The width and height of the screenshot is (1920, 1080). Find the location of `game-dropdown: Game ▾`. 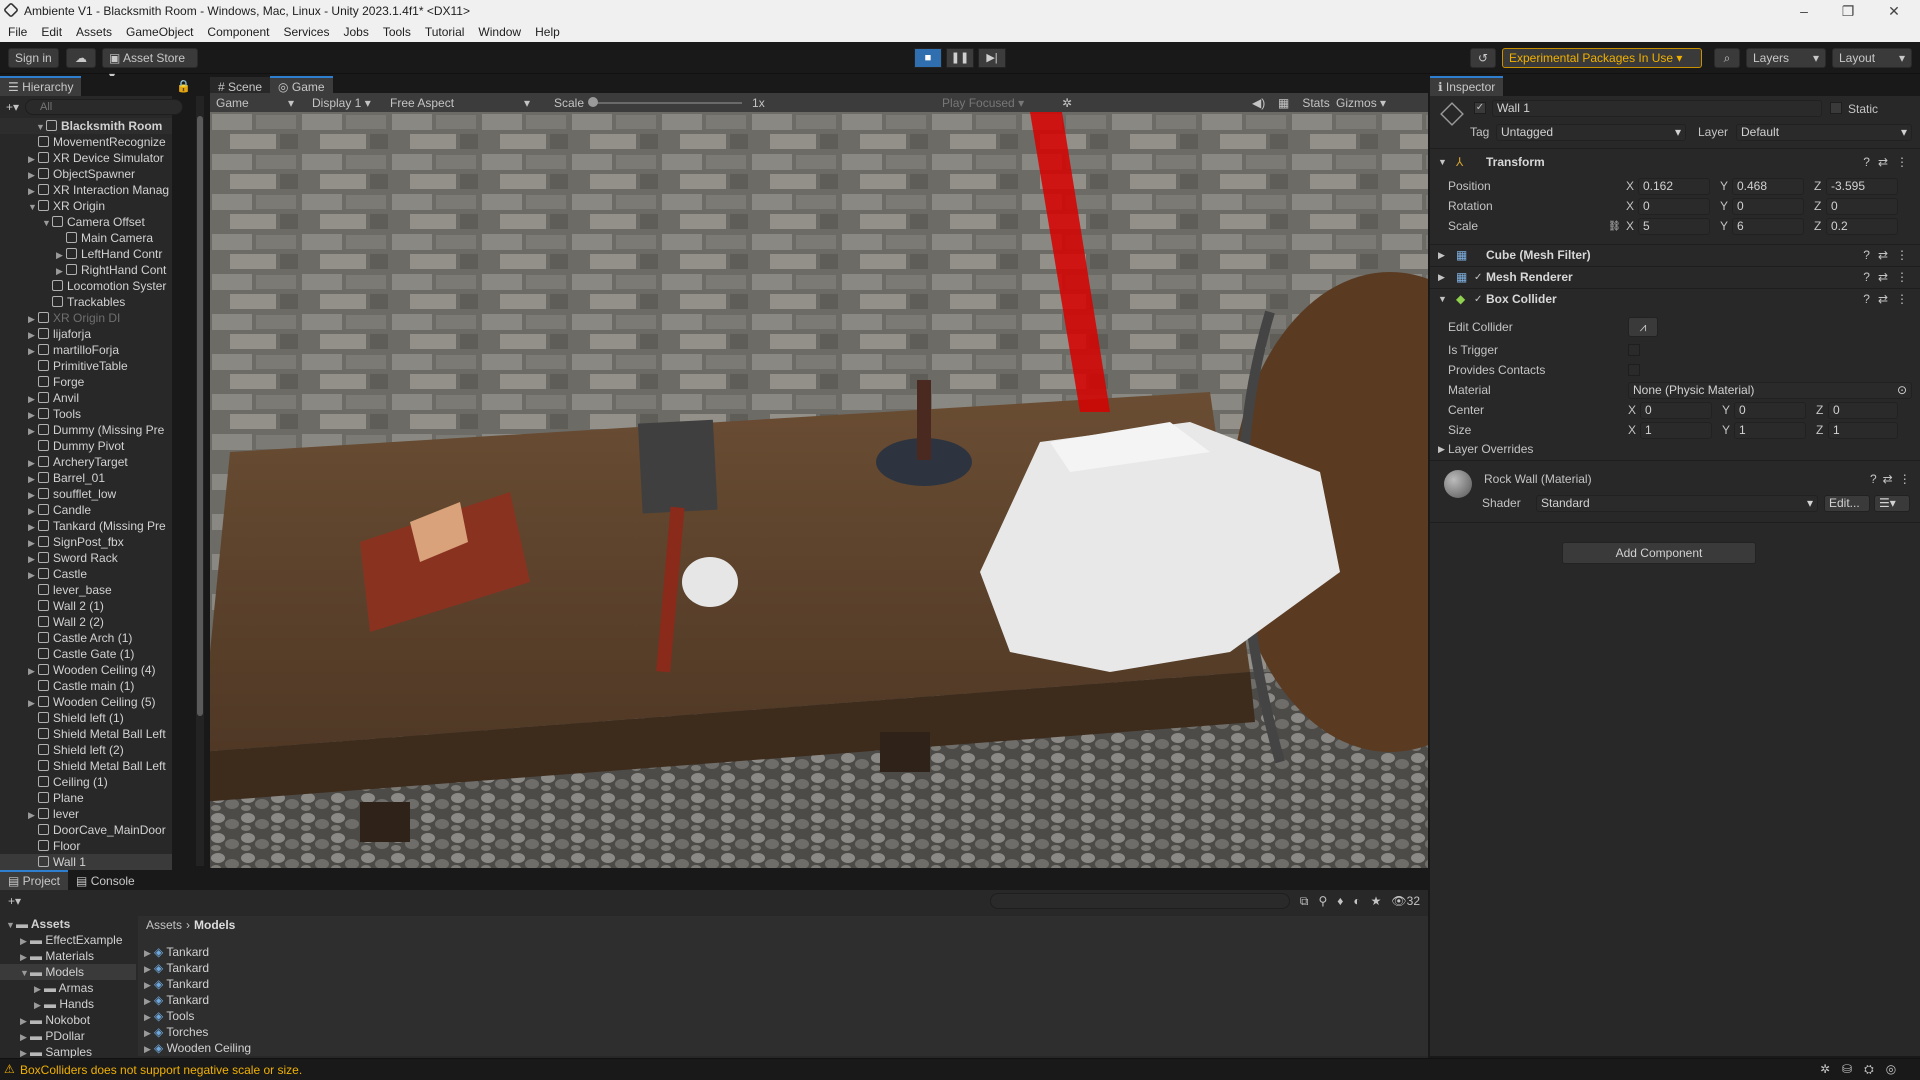

game-dropdown: Game ▾ is located at coordinates (255, 103).